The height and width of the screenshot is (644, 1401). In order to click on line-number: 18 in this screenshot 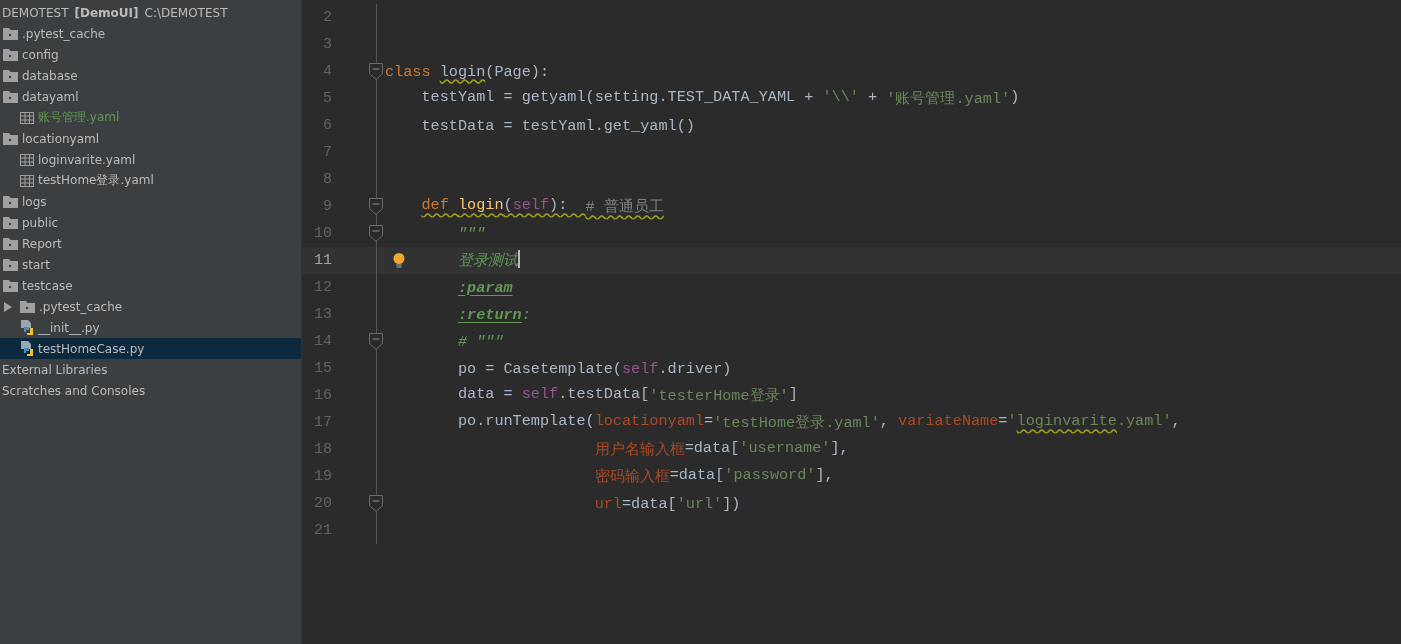, I will do `click(322, 449)`.